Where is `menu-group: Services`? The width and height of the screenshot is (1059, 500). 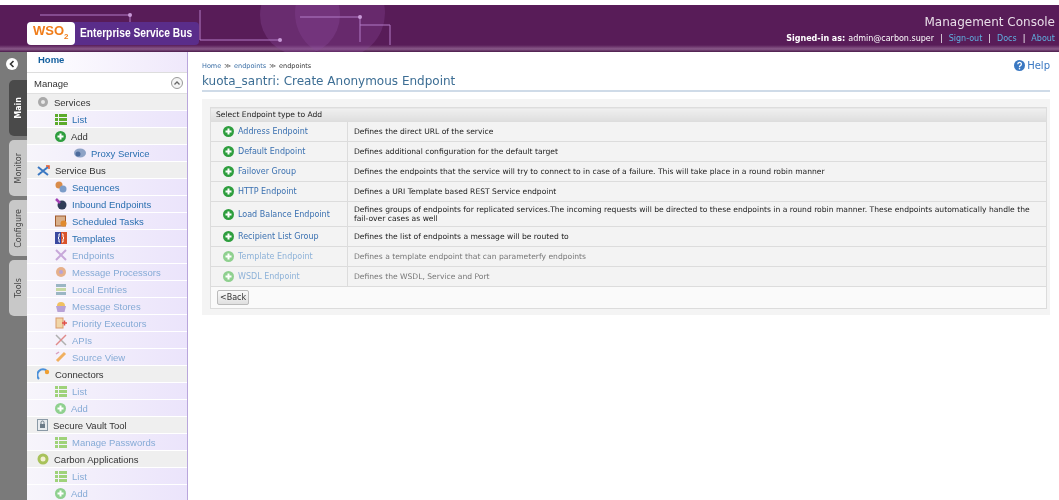 menu-group: Services is located at coordinates (107, 102).